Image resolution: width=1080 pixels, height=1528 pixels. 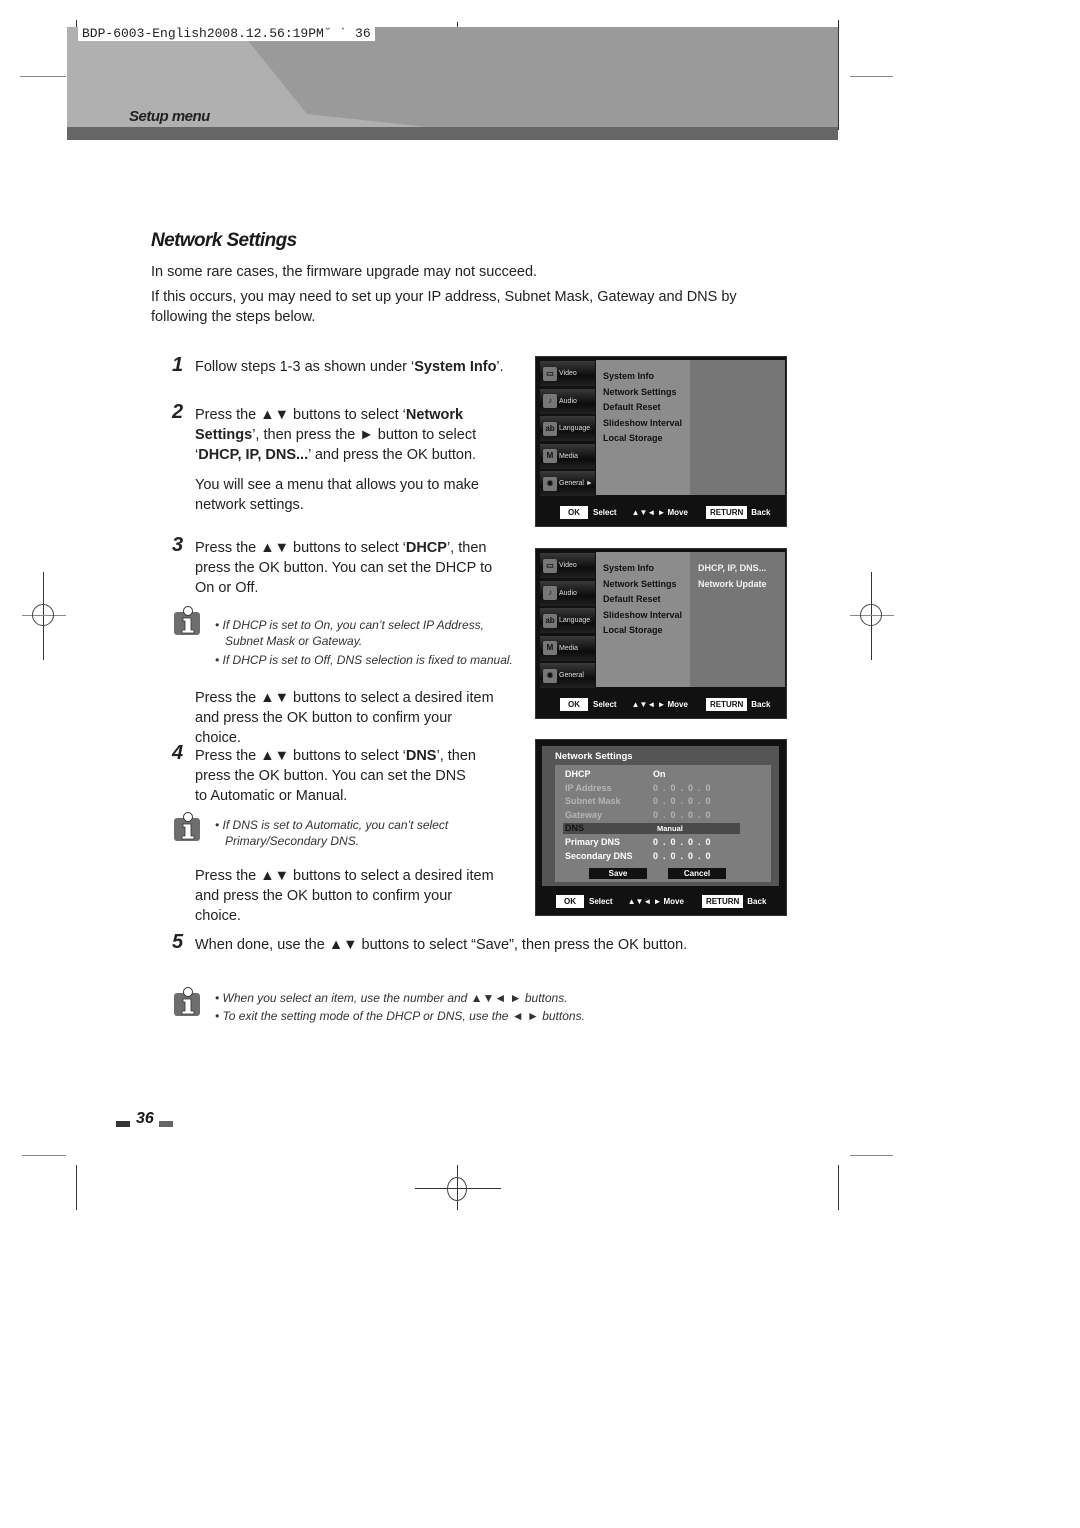 What do you see at coordinates (292, 841) in the screenshot?
I see `note-line: Primary/Secondary DNS.` at bounding box center [292, 841].